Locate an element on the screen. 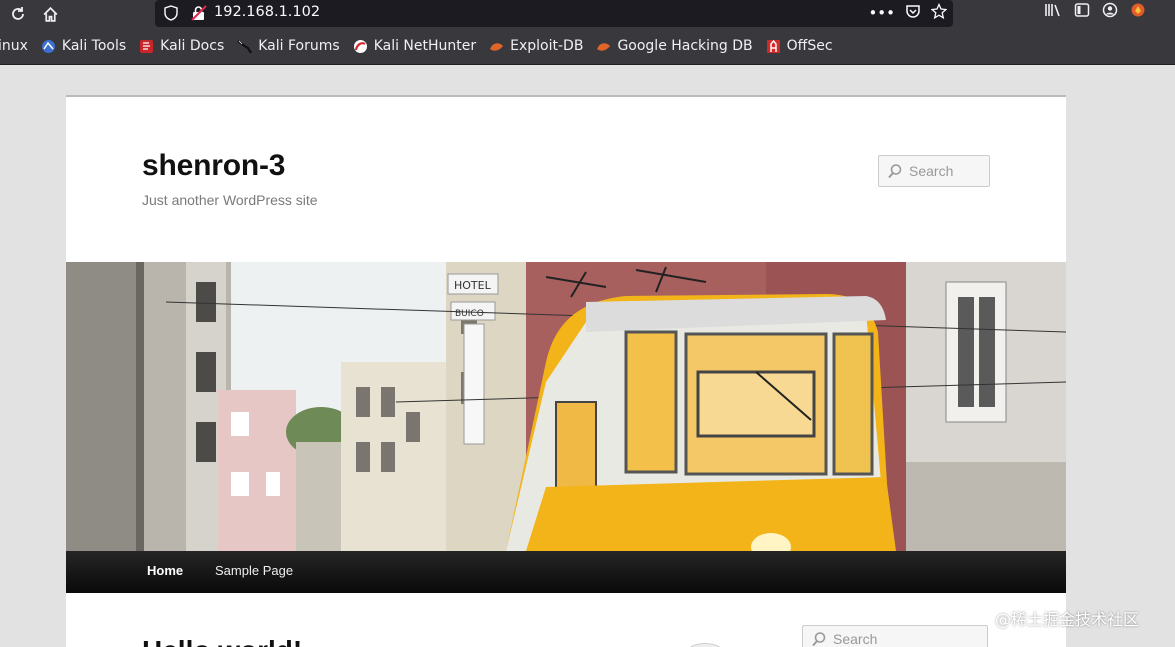  comment-count-bubble is located at coordinates (705, 645).